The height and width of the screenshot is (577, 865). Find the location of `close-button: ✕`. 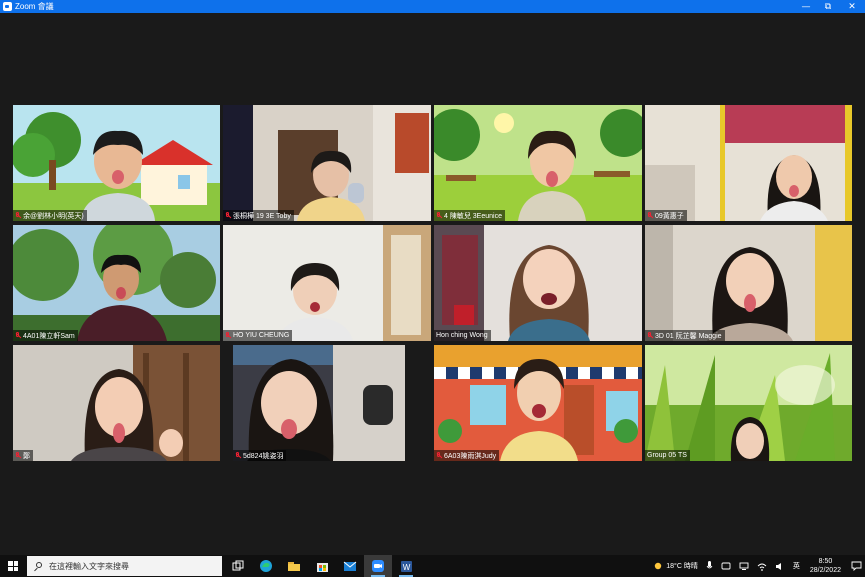

close-button: ✕ is located at coordinates (852, 6).